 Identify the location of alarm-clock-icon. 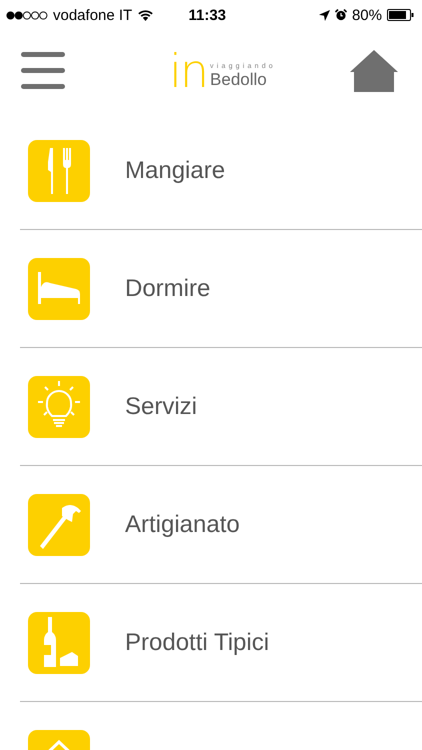
(340, 15).